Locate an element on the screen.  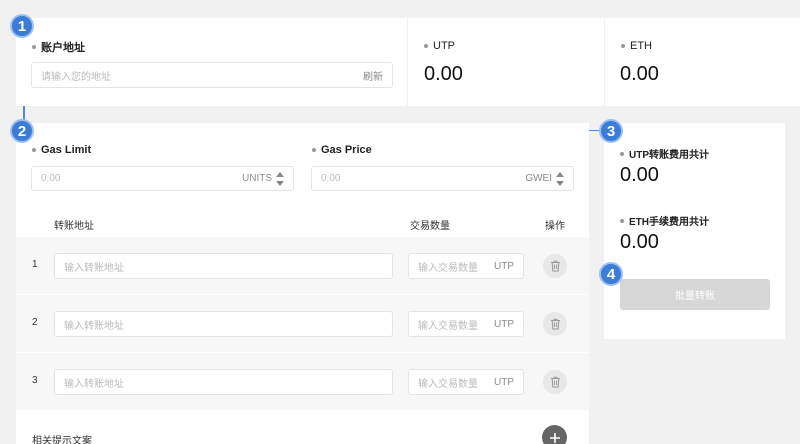
gas-price-input: 0.00 GWEI is located at coordinates (442, 178).